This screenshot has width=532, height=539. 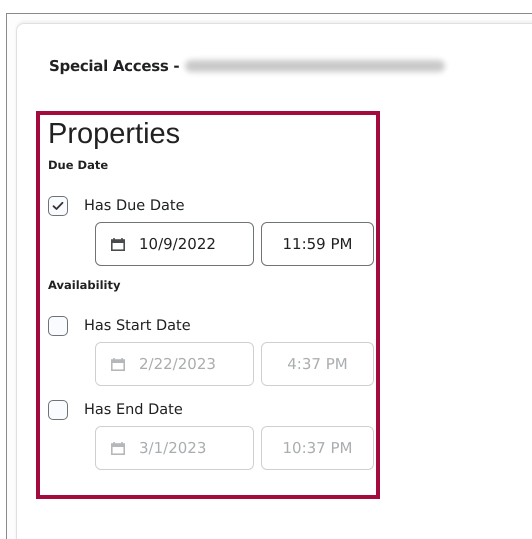 I want to click on date-field: 10/9/2022, so click(x=174, y=244).